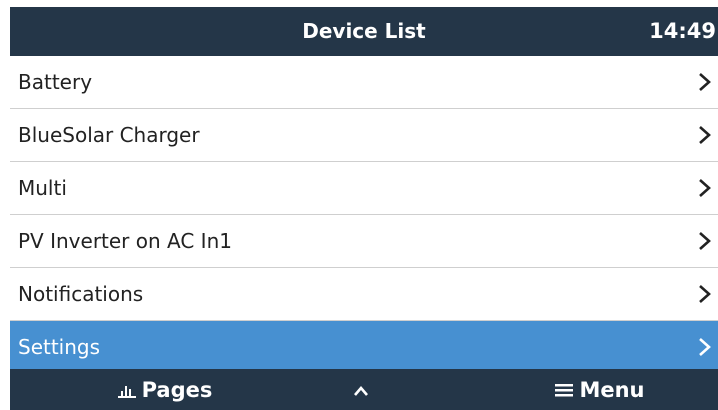 The height and width of the screenshot is (410, 718). I want to click on pages-label: Pages, so click(177, 389).